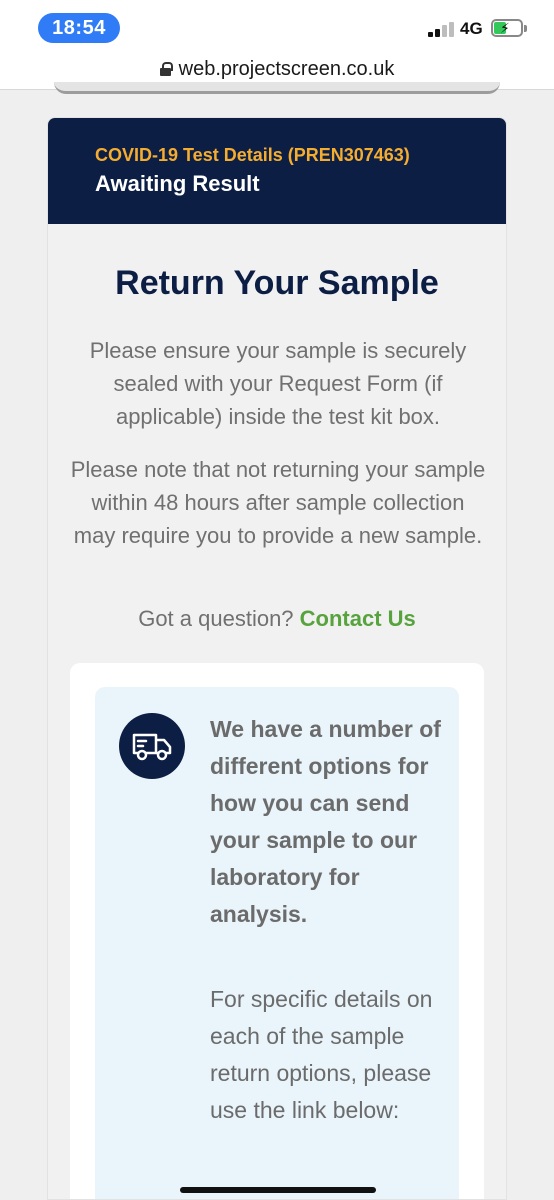 This screenshot has width=554, height=1200. I want to click on test-details-label: COVID-19 Test Details (PREN307463), so click(252, 155).